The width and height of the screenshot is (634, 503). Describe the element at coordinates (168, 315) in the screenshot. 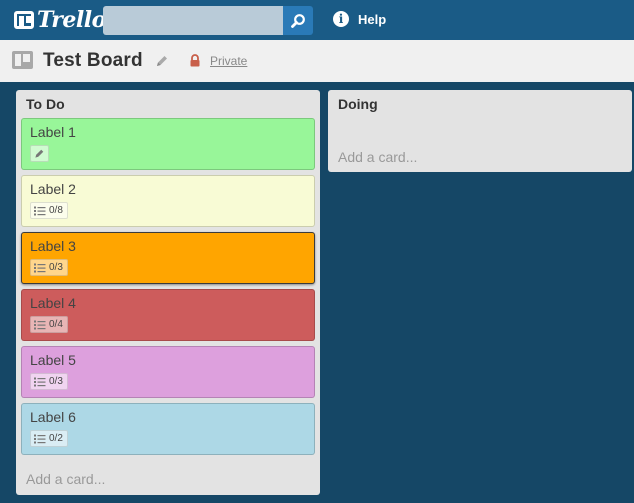

I see `card-label-4: Label 4 0/4` at that location.